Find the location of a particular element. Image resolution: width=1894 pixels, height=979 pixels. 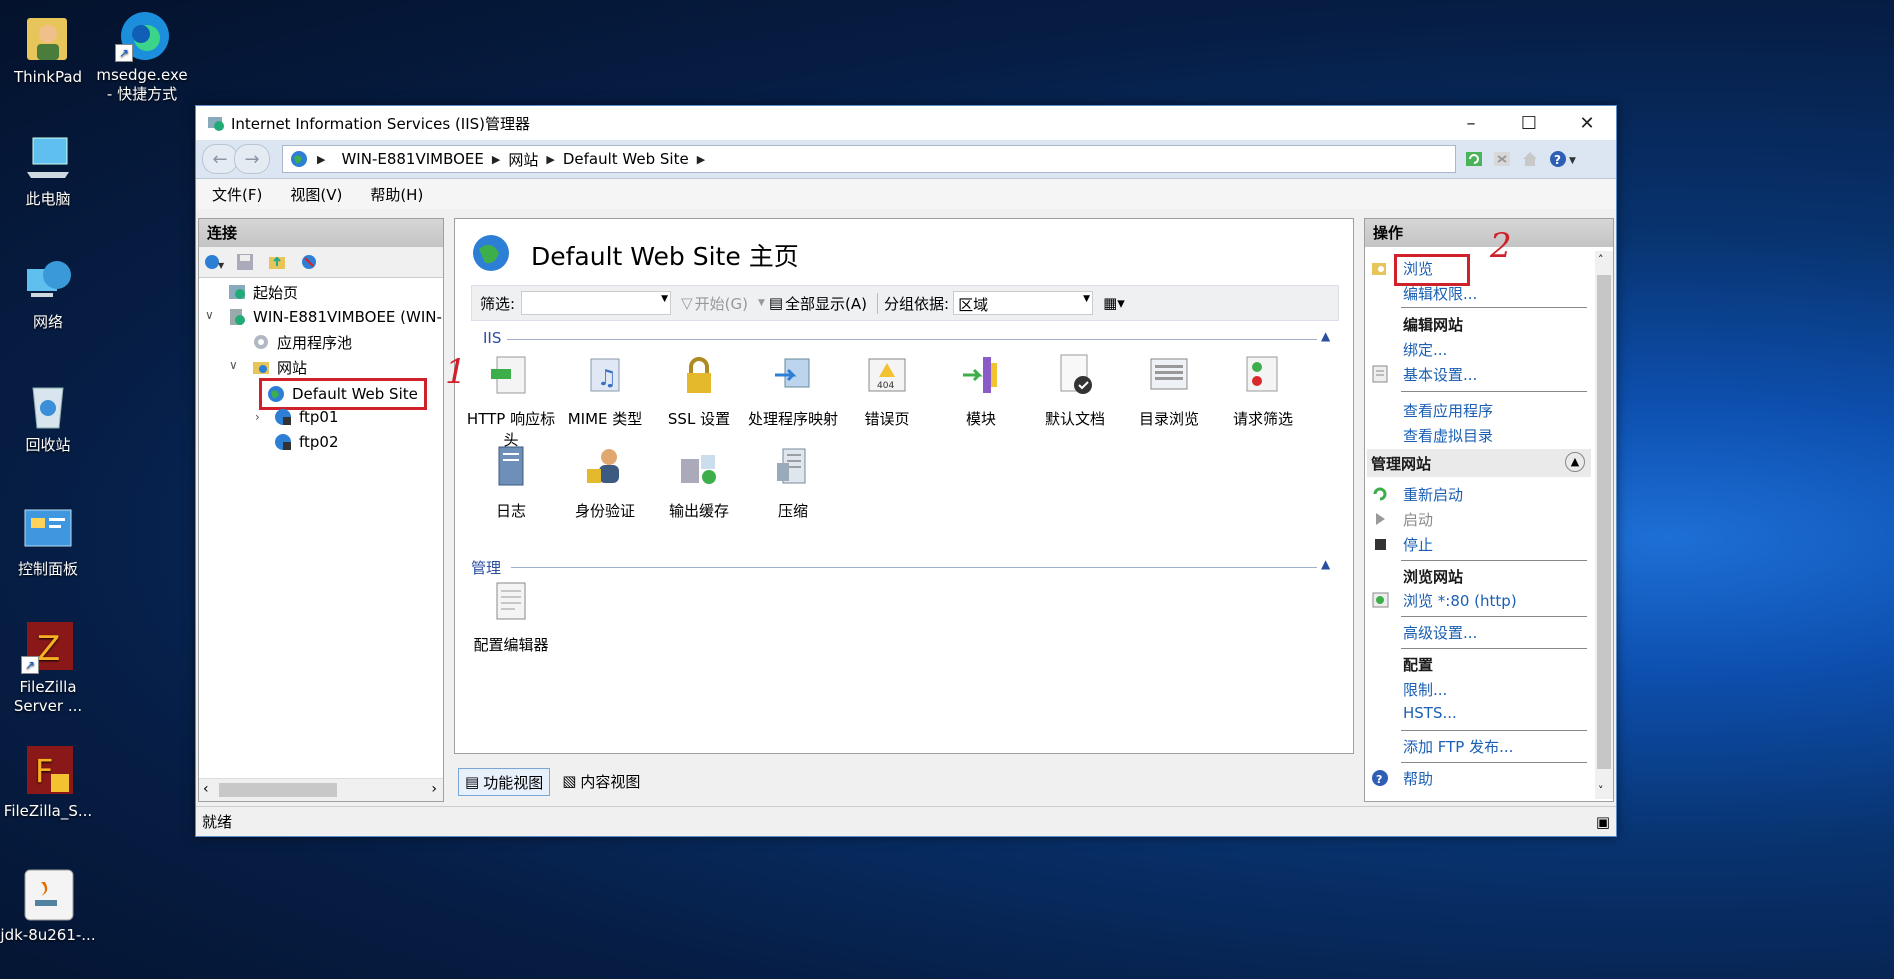

breadcrumb-server: WIN-E881VIMBOEE is located at coordinates (412, 159).